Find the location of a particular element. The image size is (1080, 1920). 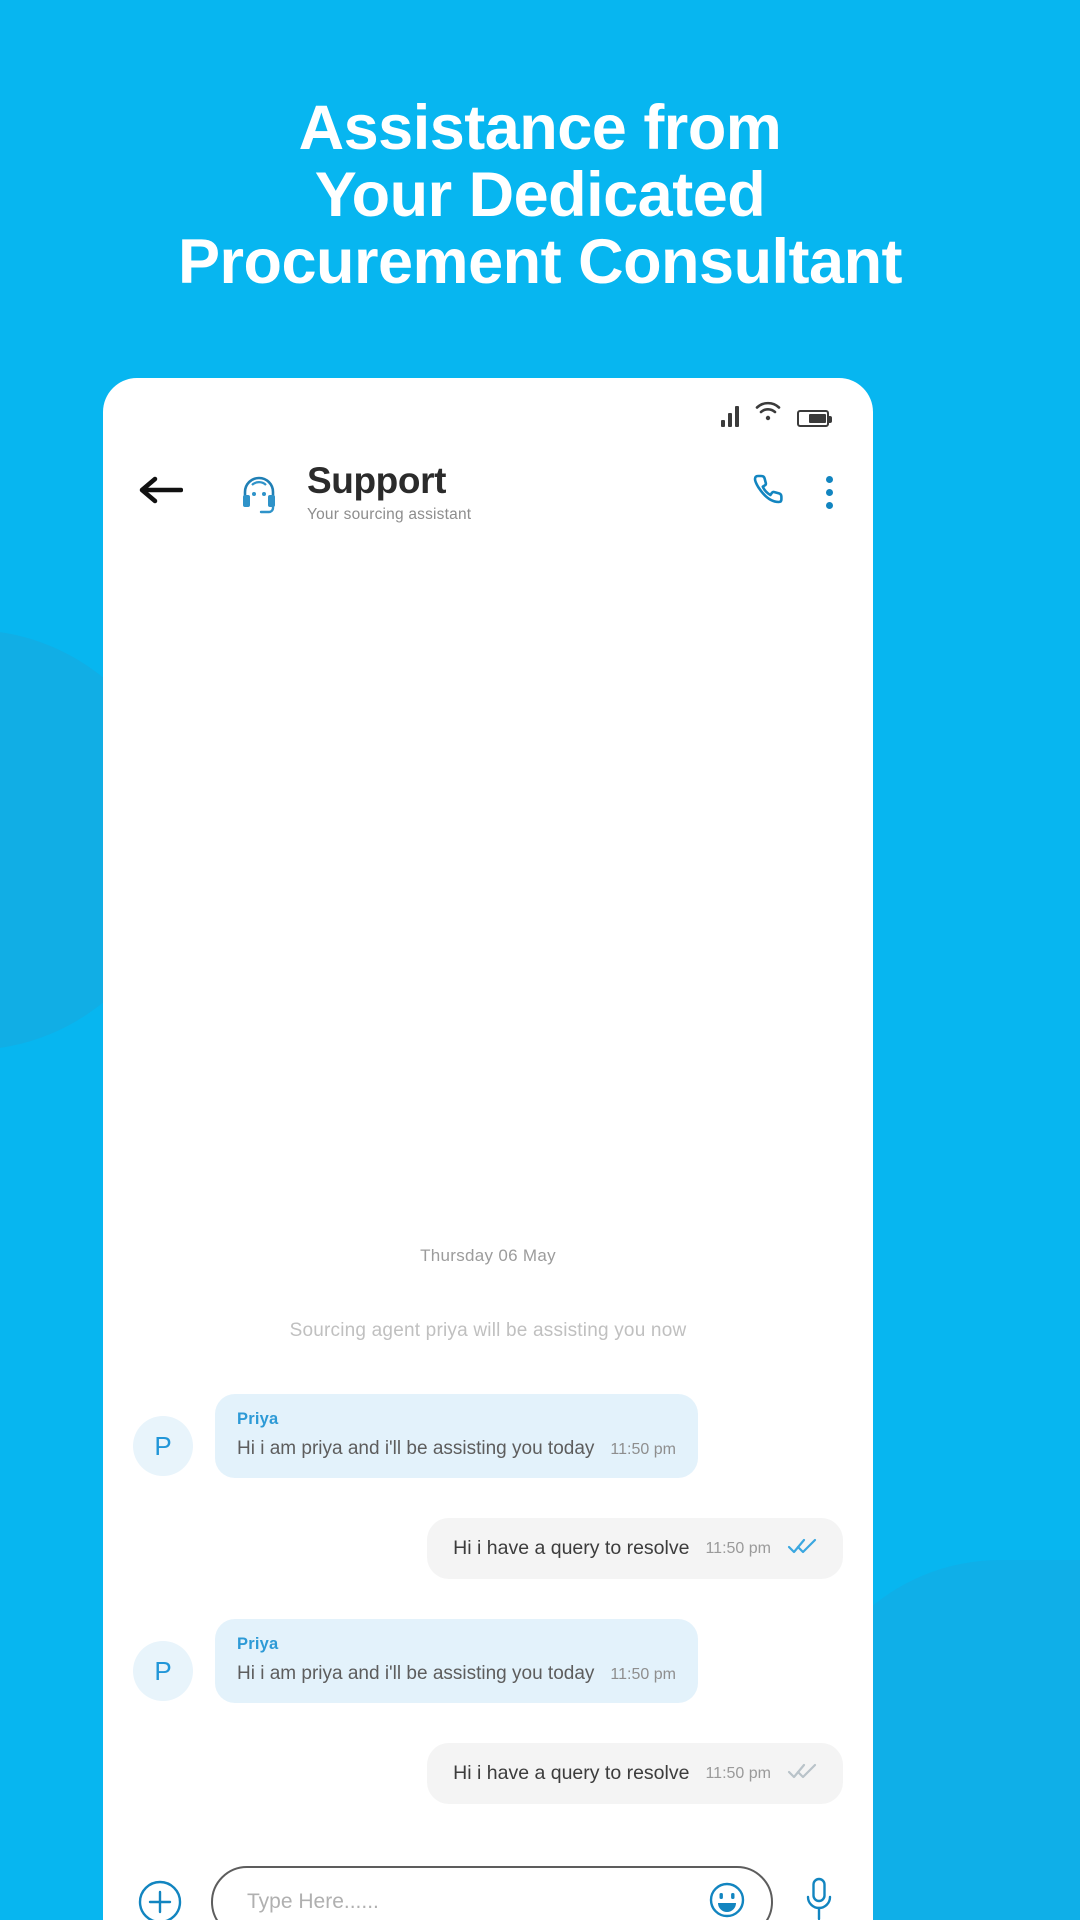

page-subtitle: Your sourcing assistant is located at coordinates (389, 514).